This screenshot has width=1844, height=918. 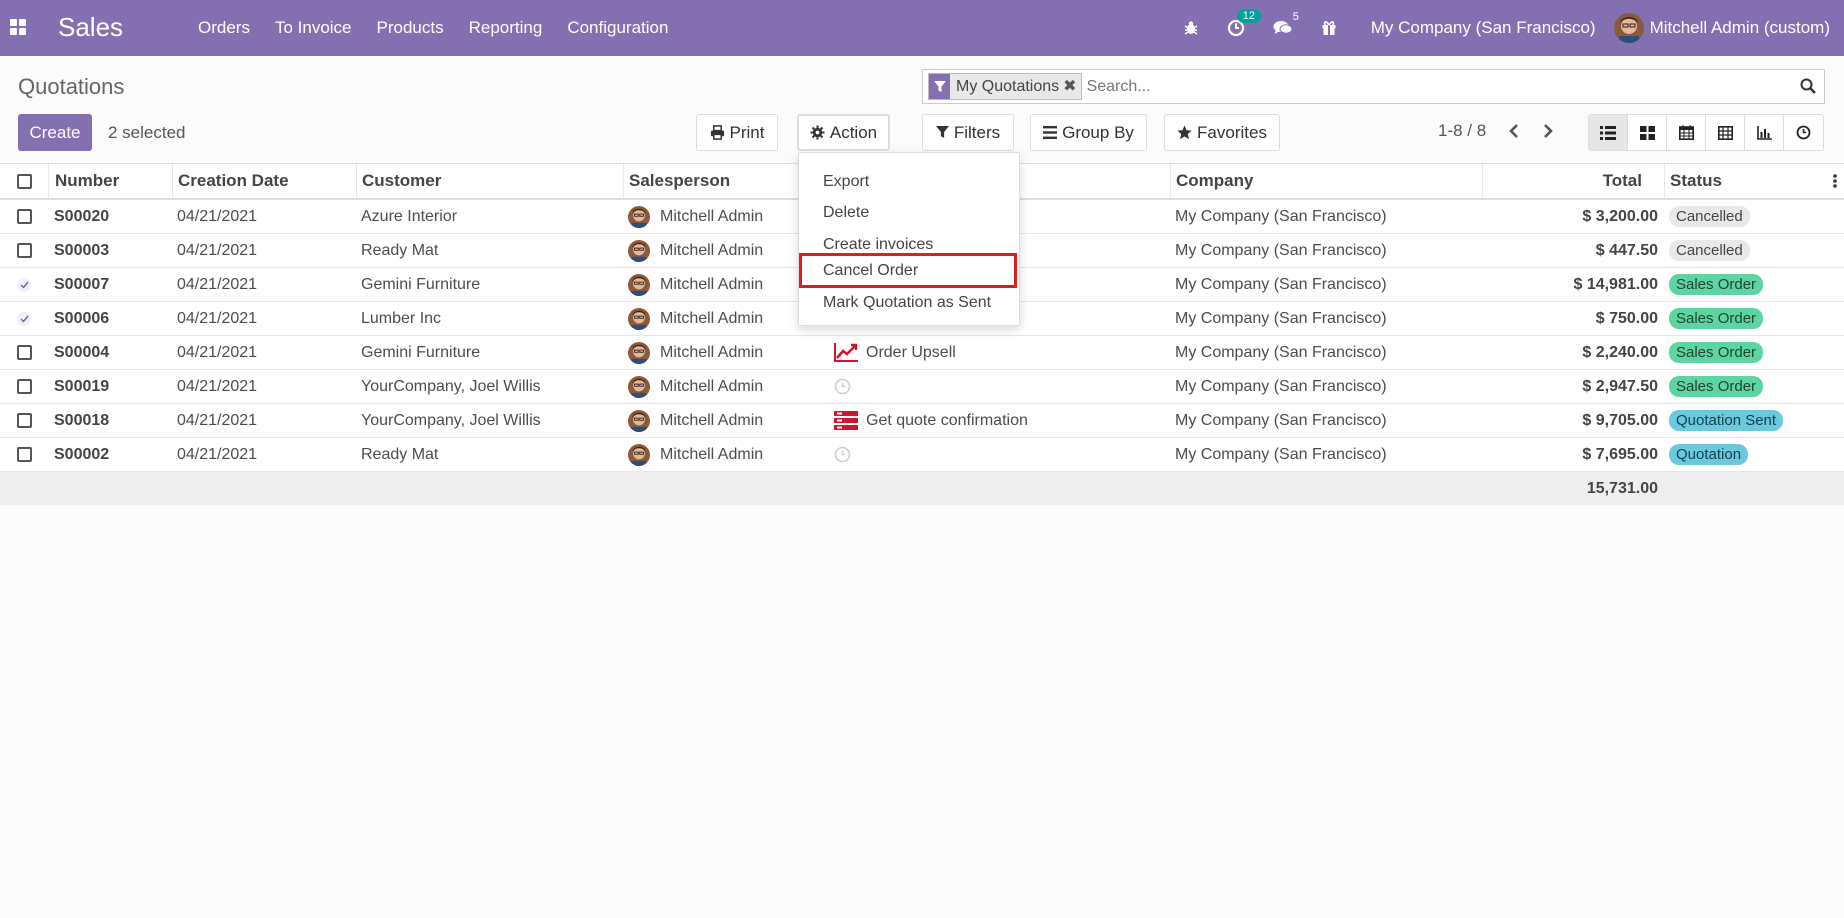 I want to click on status-cell: Cancelled, so click(x=1709, y=250).